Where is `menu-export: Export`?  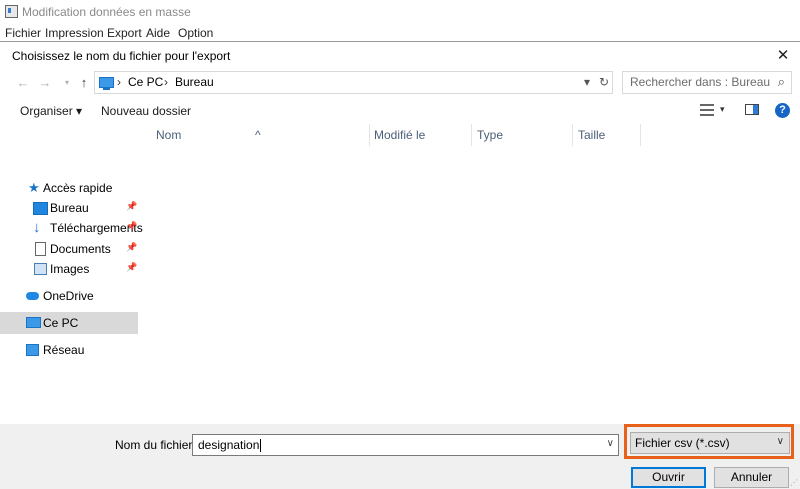 menu-export: Export is located at coordinates (124, 33).